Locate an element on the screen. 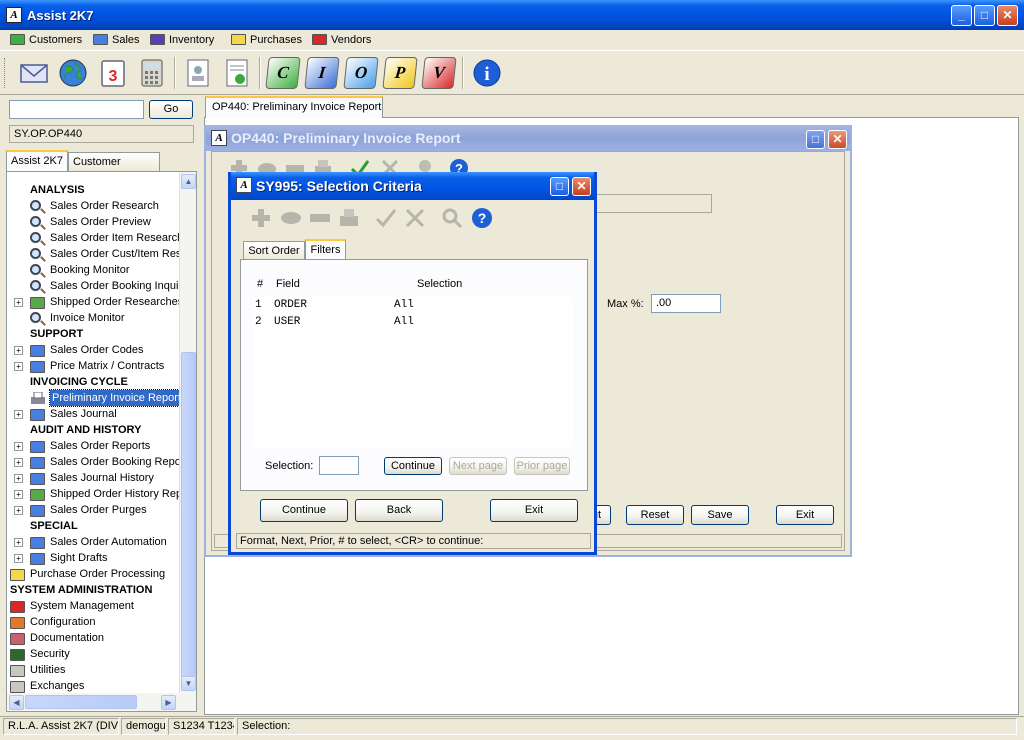  tree-item-label: Sales Order Preview is located at coordinates (100, 222).